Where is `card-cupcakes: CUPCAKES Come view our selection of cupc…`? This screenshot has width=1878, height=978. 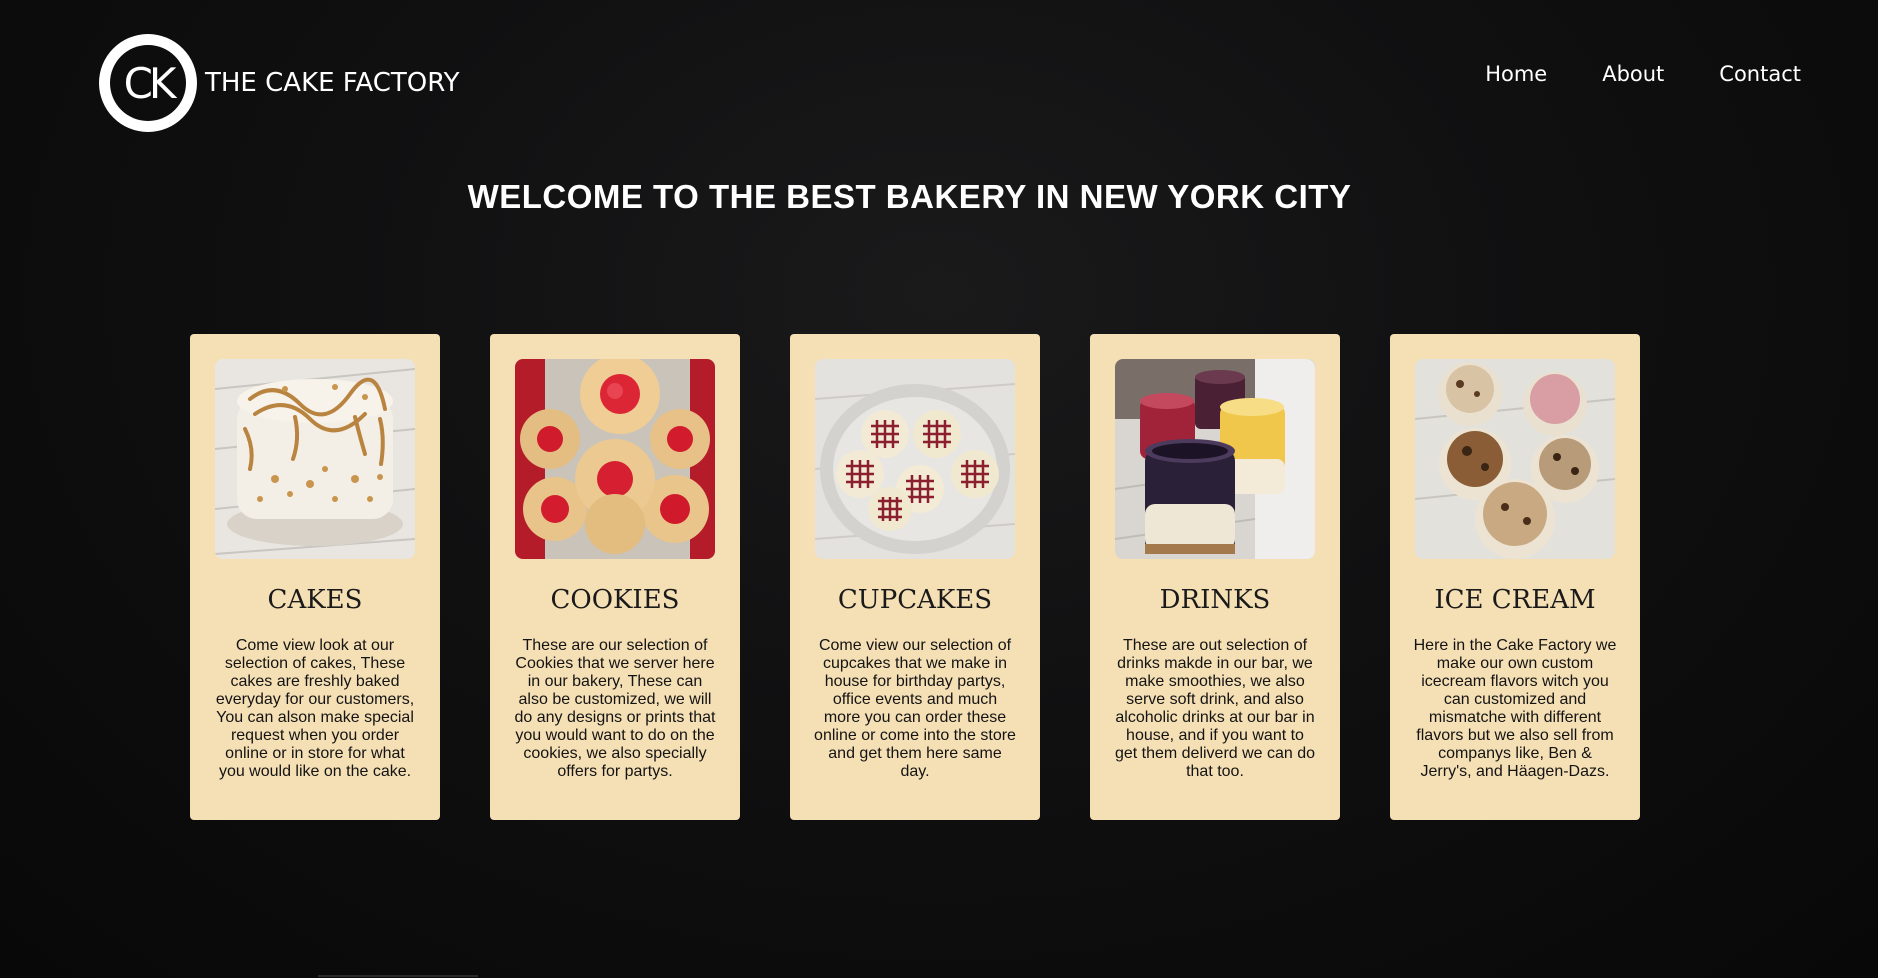 card-cupcakes: CUPCAKES Come view our selection of cupc… is located at coordinates (915, 577).